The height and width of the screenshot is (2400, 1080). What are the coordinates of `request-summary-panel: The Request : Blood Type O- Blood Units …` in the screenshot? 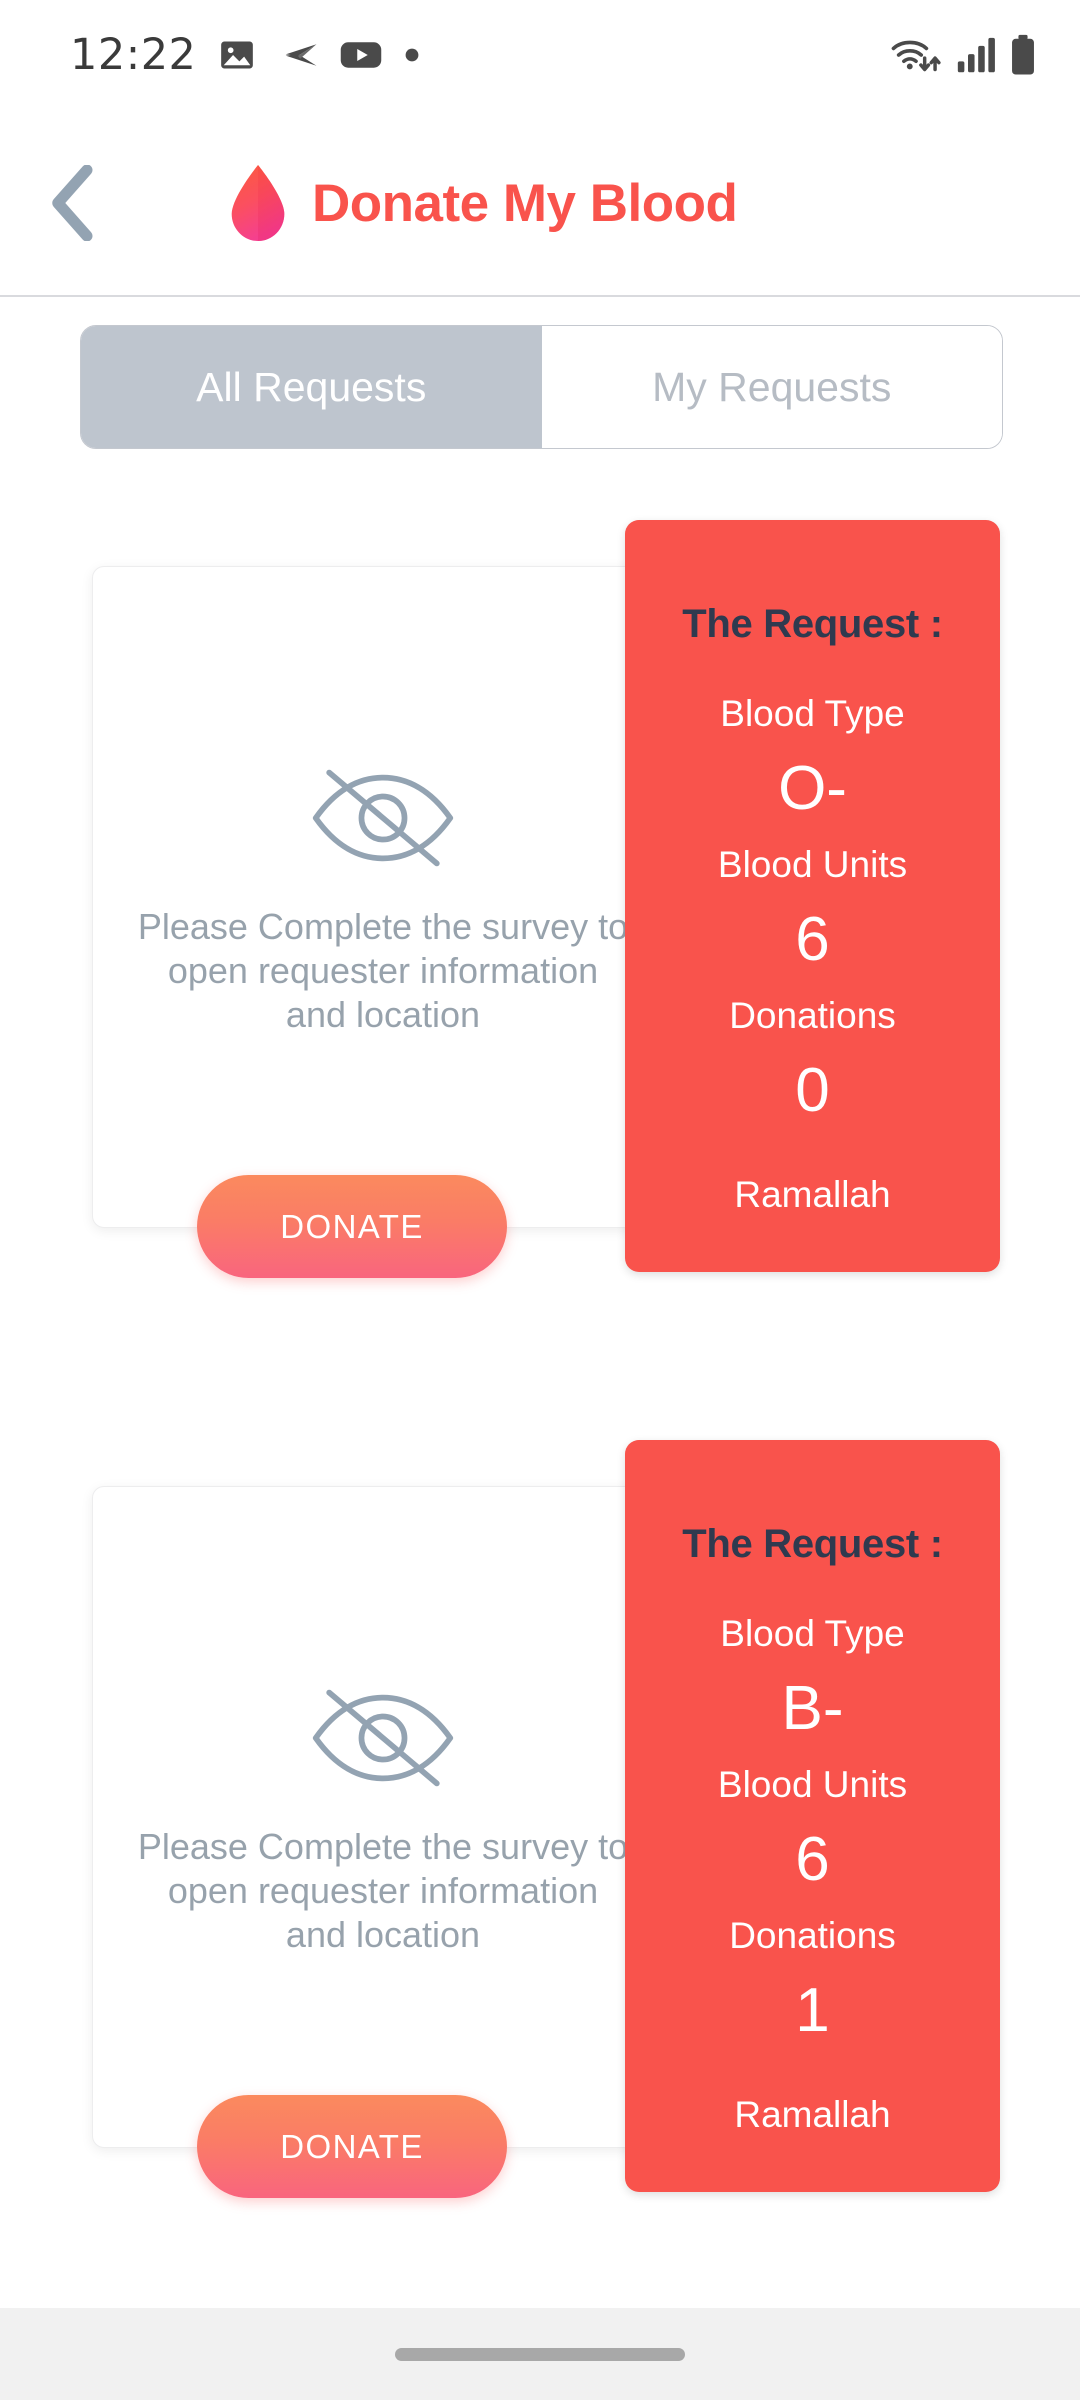 It's located at (812, 896).